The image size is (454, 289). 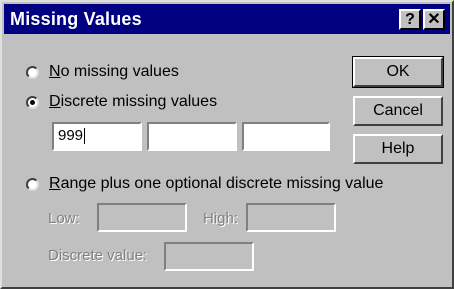 I want to click on title-bar: Missing Values ? ✕, so click(x=227, y=19).